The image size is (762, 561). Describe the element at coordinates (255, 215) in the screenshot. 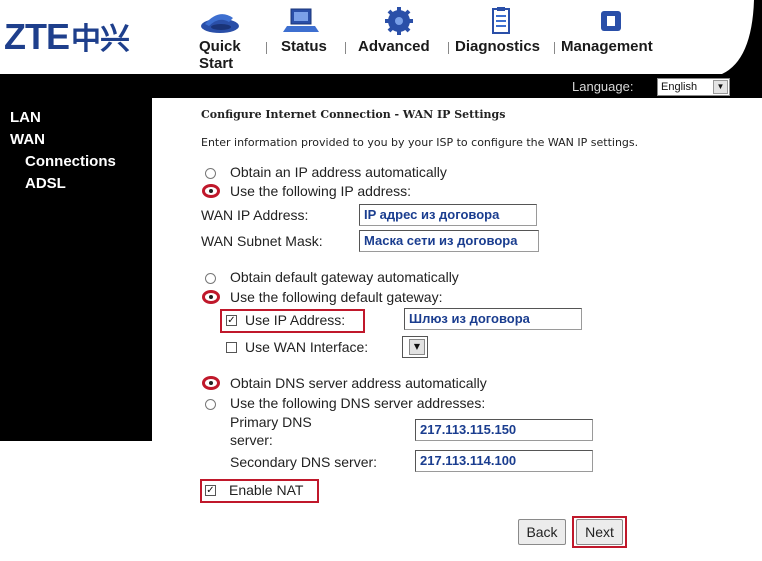

I see `wan-ip-label: WAN IP Address:` at that location.